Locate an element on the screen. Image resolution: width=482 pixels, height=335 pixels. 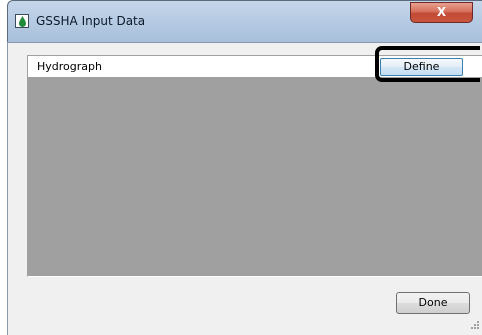
hydrograph-label: Hydrograph is located at coordinates (69, 66).